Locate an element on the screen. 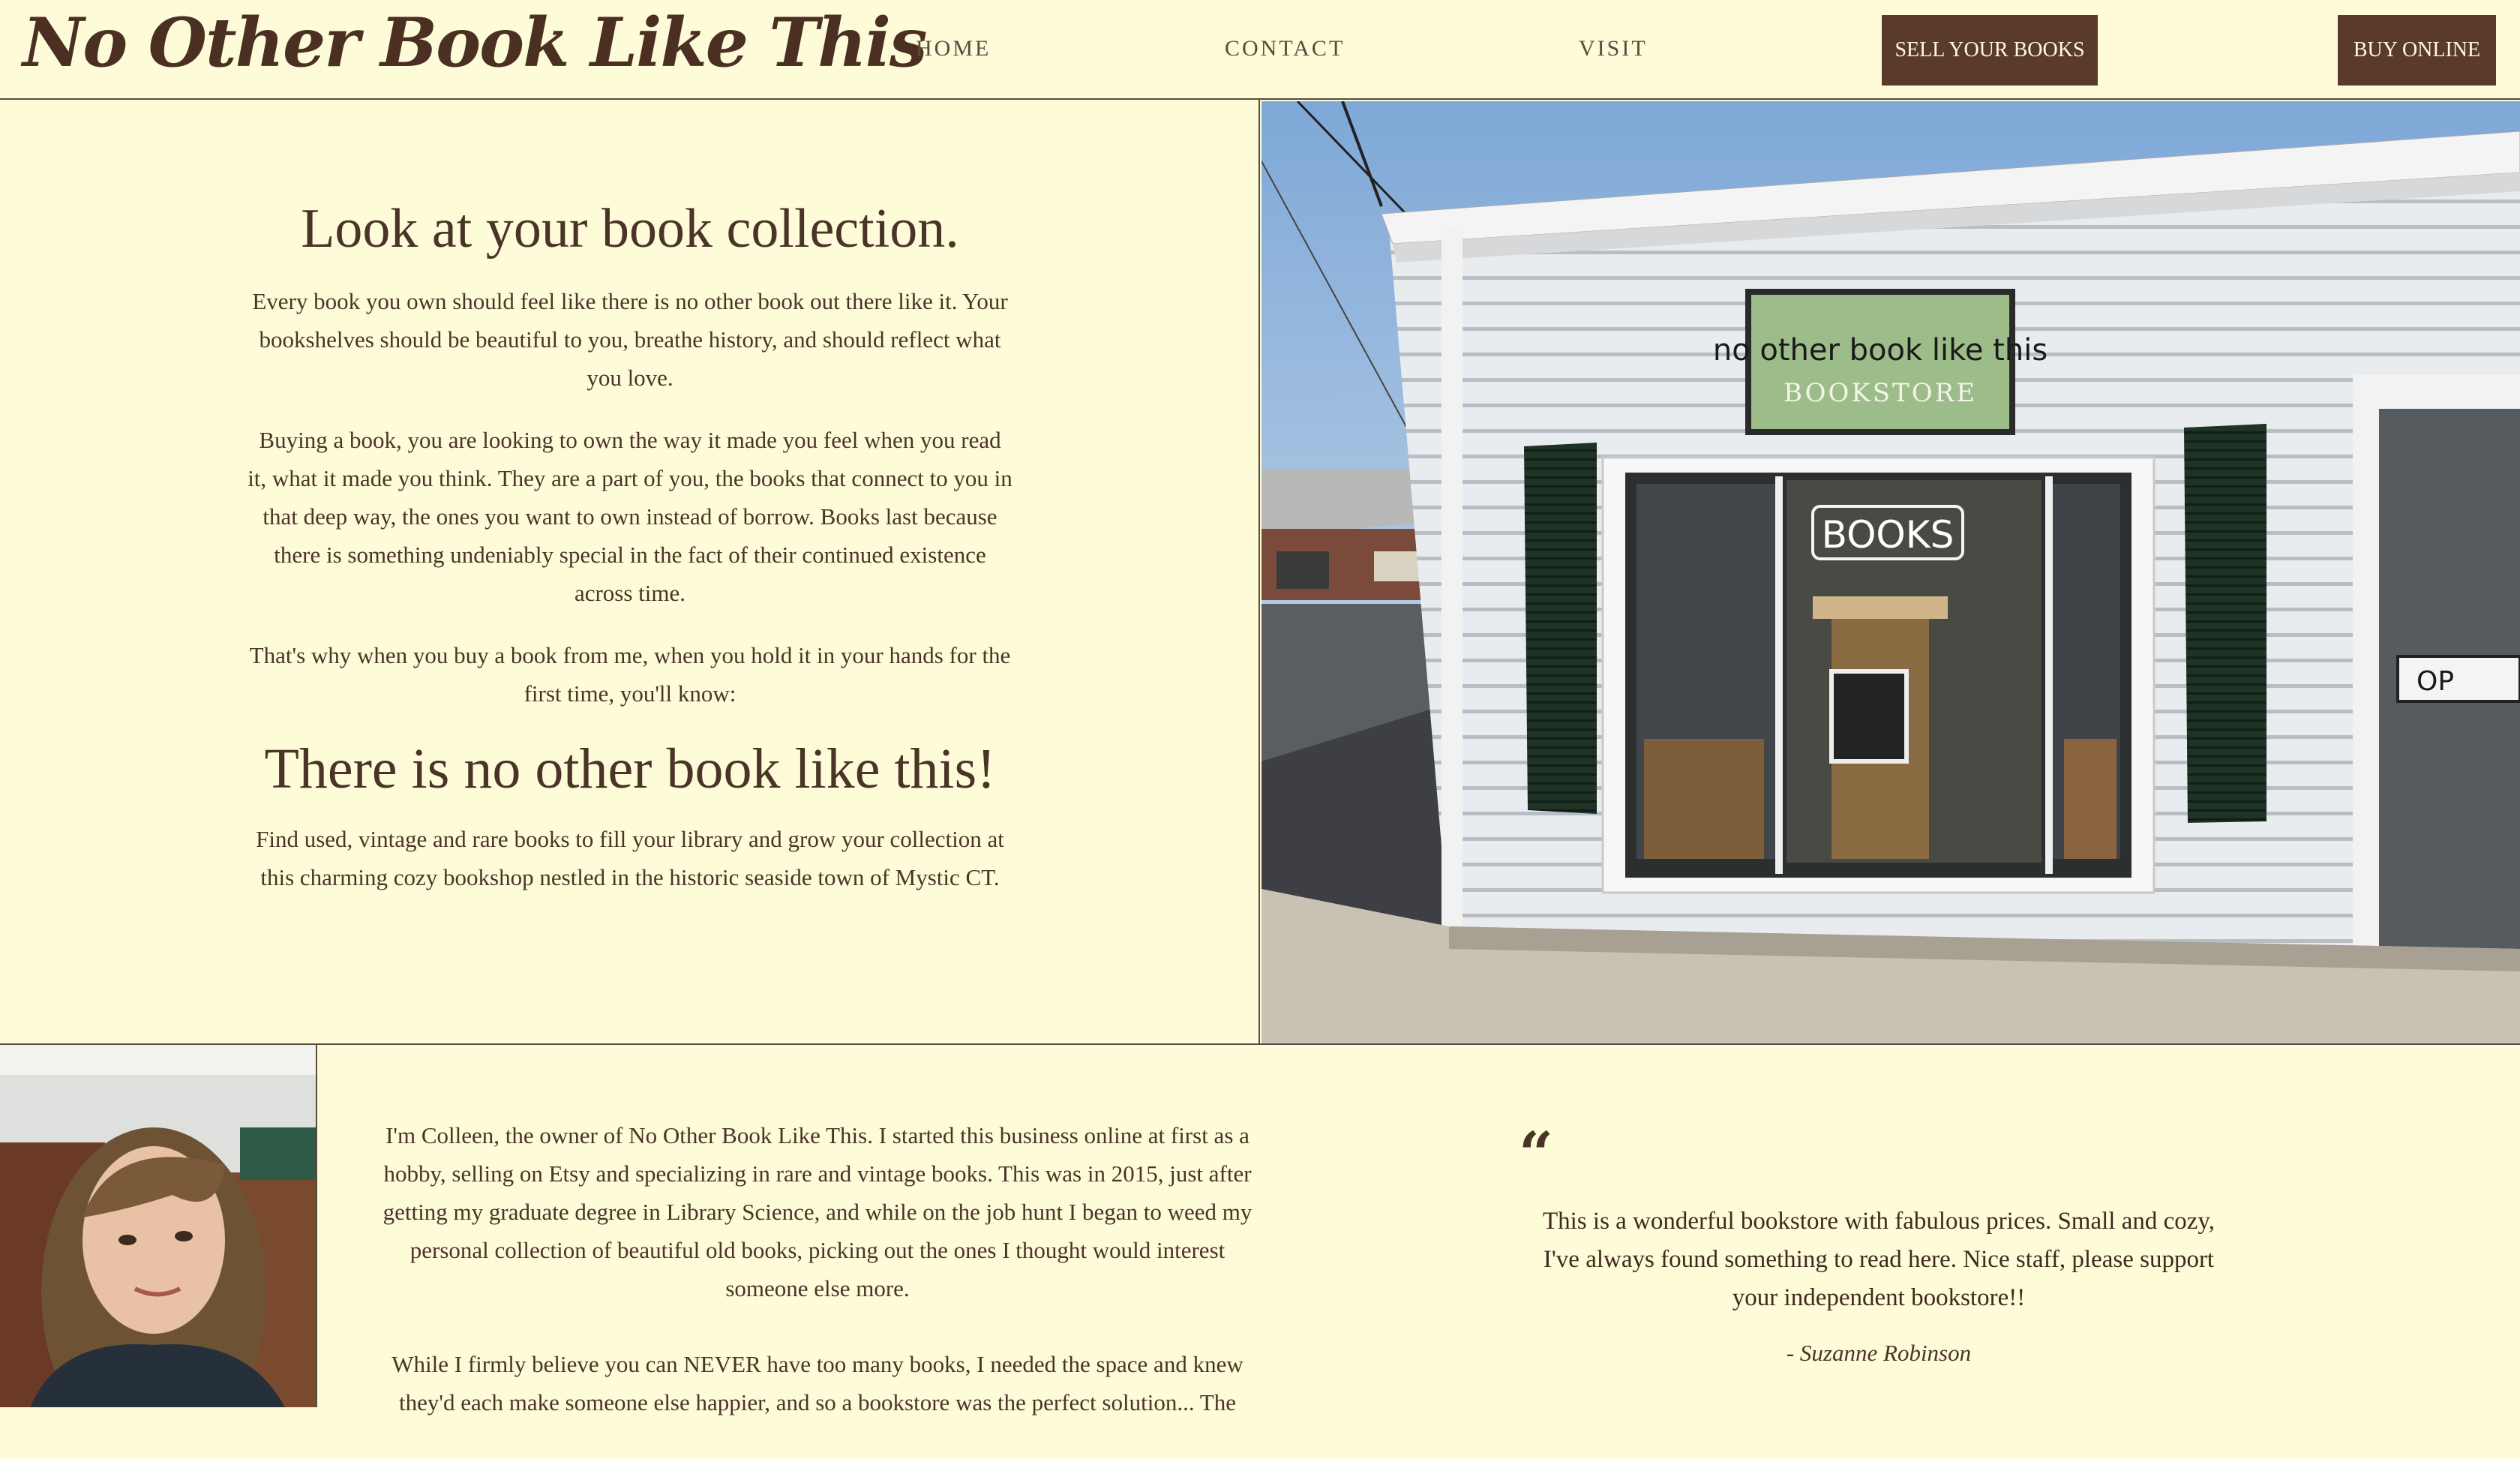  owner-portrait is located at coordinates (158, 1226).